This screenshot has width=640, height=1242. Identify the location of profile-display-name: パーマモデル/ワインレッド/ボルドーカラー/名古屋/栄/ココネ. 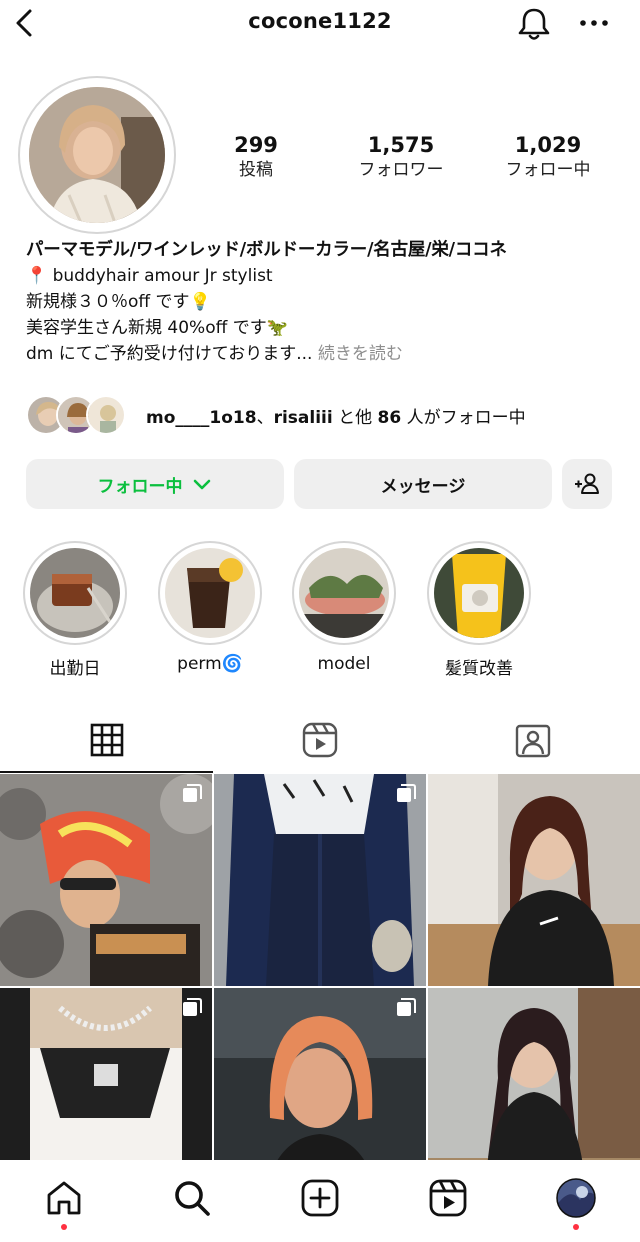
(266, 250).